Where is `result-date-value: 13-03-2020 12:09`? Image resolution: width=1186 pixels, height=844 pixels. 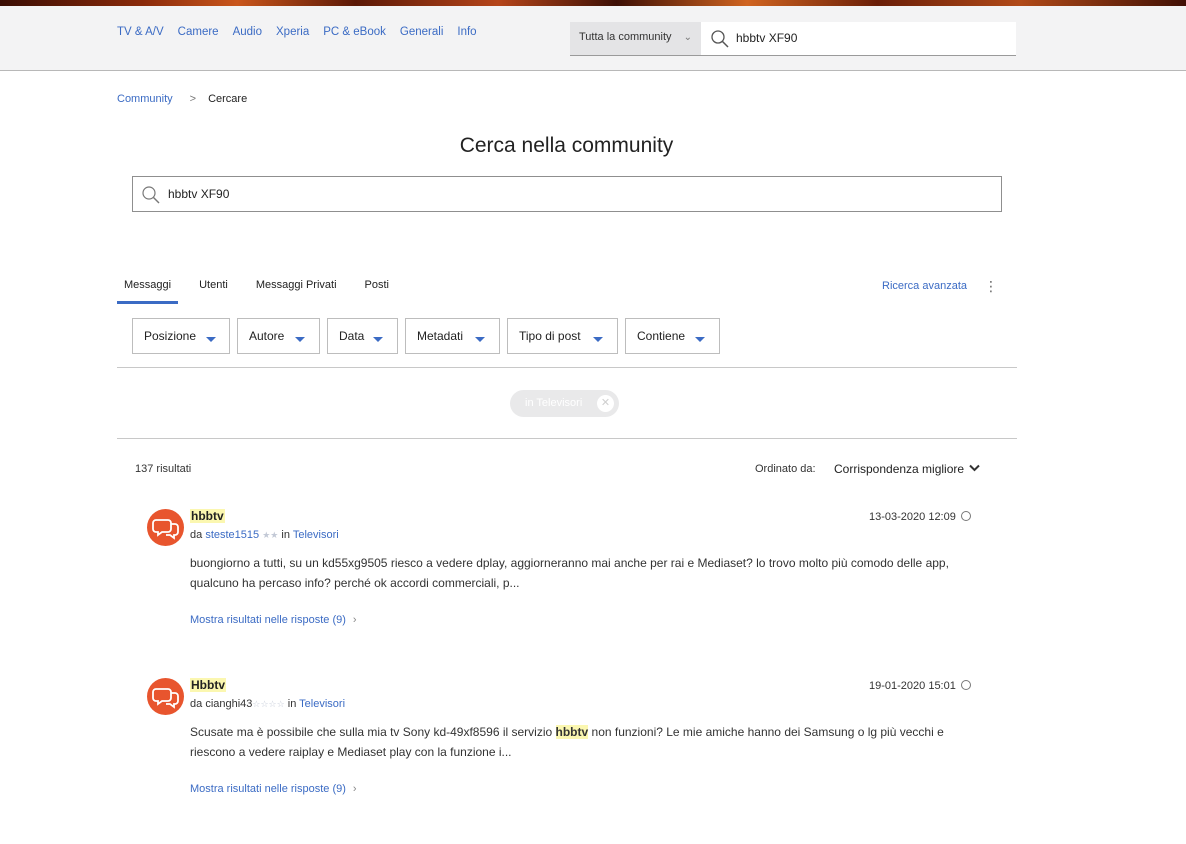
result-date-value: 13-03-2020 12:09 is located at coordinates (912, 517).